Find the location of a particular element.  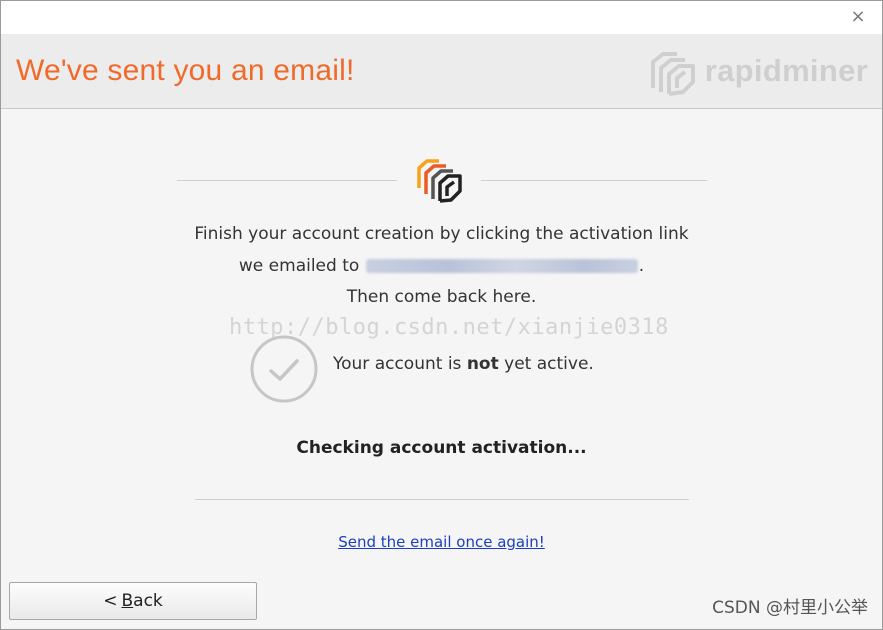

check-circle-icon is located at coordinates (284, 369).